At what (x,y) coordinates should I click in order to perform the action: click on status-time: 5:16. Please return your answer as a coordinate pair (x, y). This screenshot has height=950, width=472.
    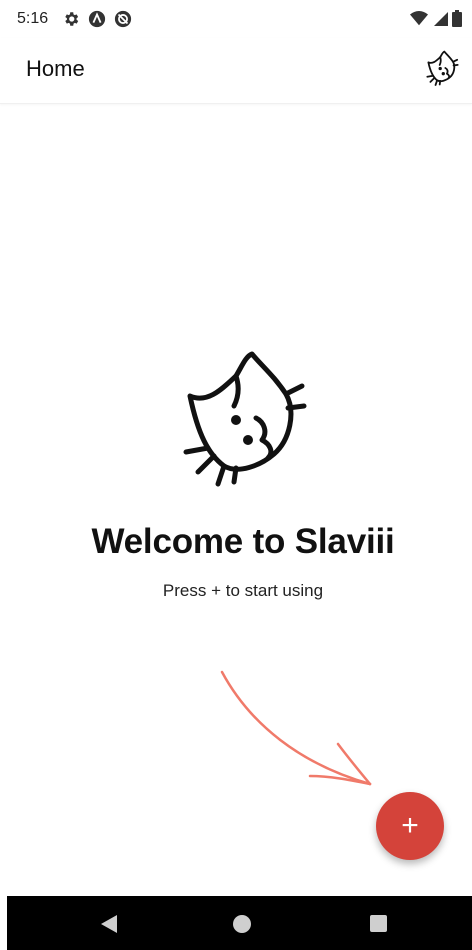
    Looking at the image, I should click on (33, 18).